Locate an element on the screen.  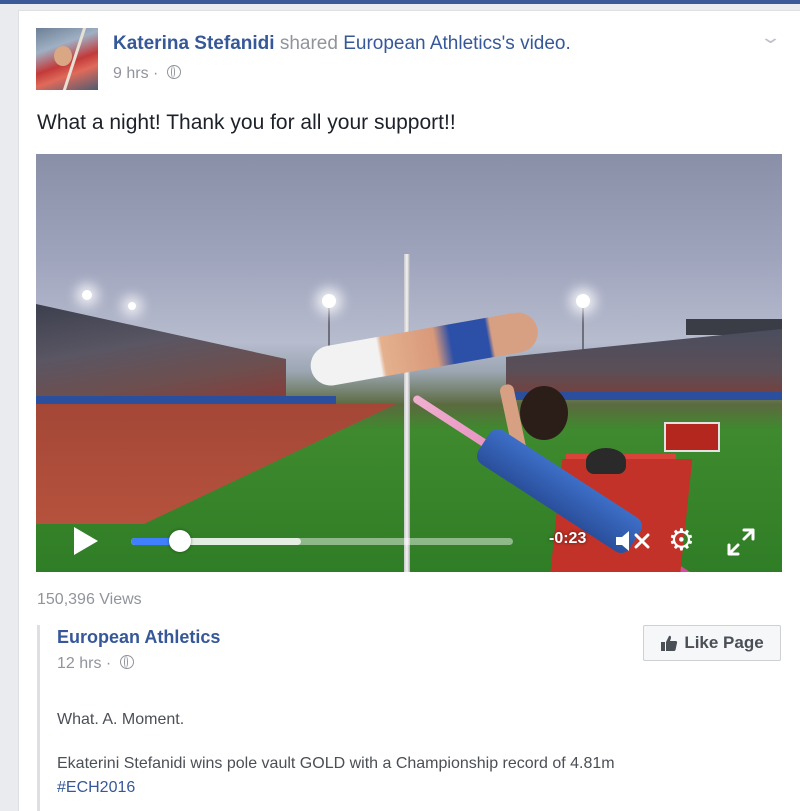
share-action: shared is located at coordinates (308, 43).